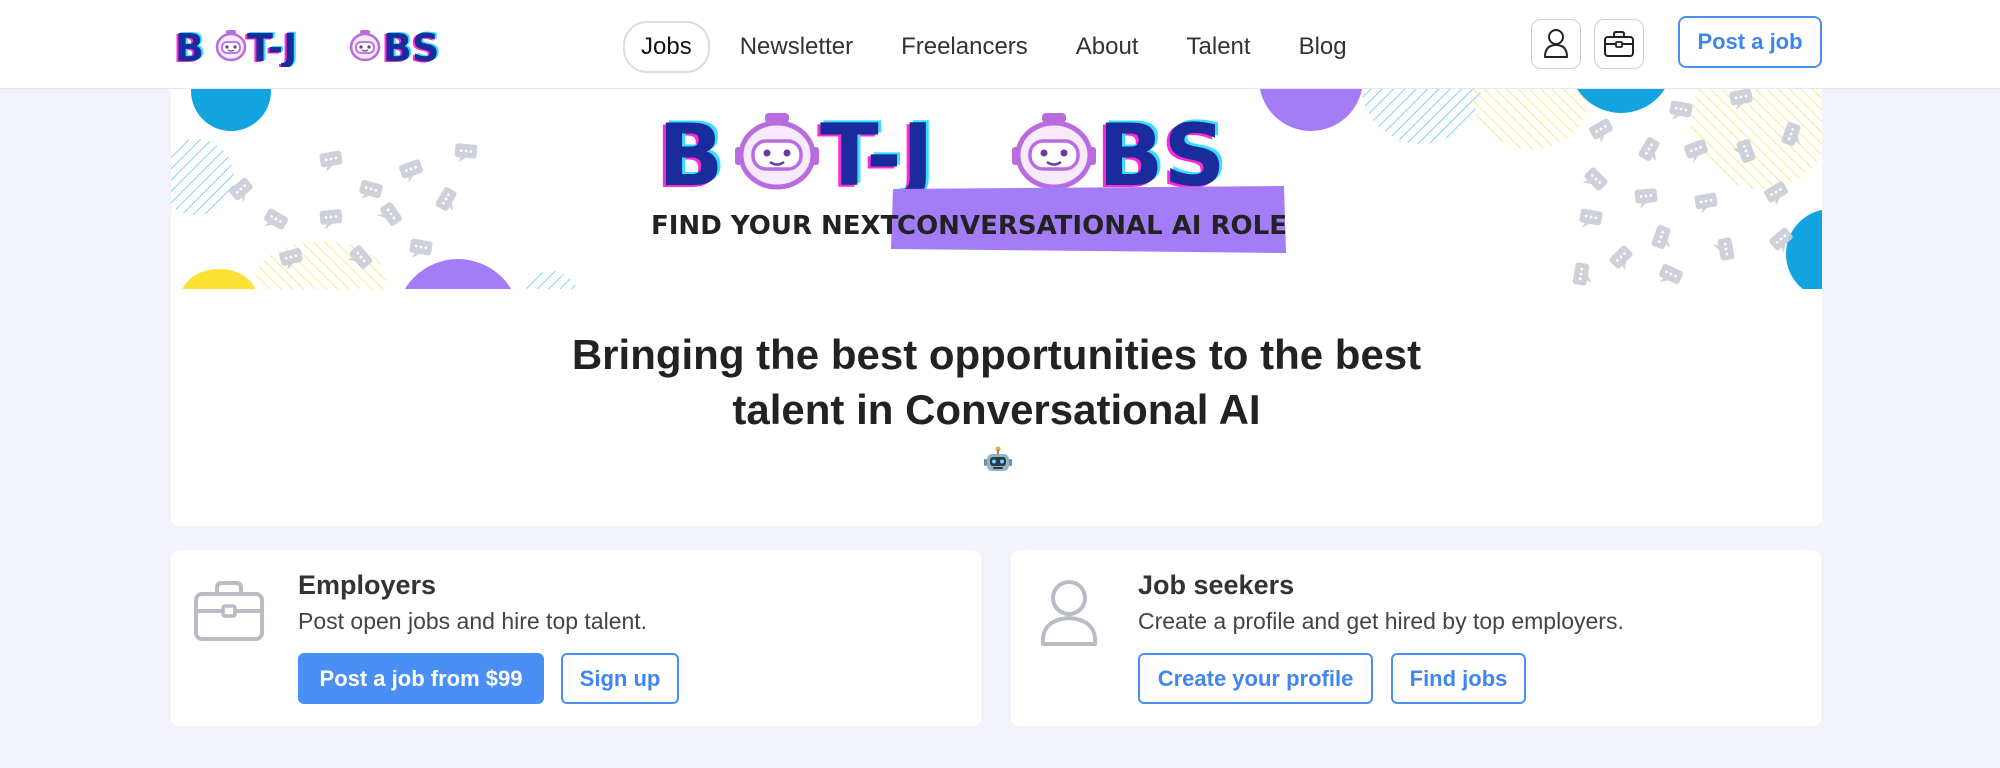 The width and height of the screenshot is (2000, 768). What do you see at coordinates (1750, 42) in the screenshot?
I see `post-a-job-button: Post a job` at bounding box center [1750, 42].